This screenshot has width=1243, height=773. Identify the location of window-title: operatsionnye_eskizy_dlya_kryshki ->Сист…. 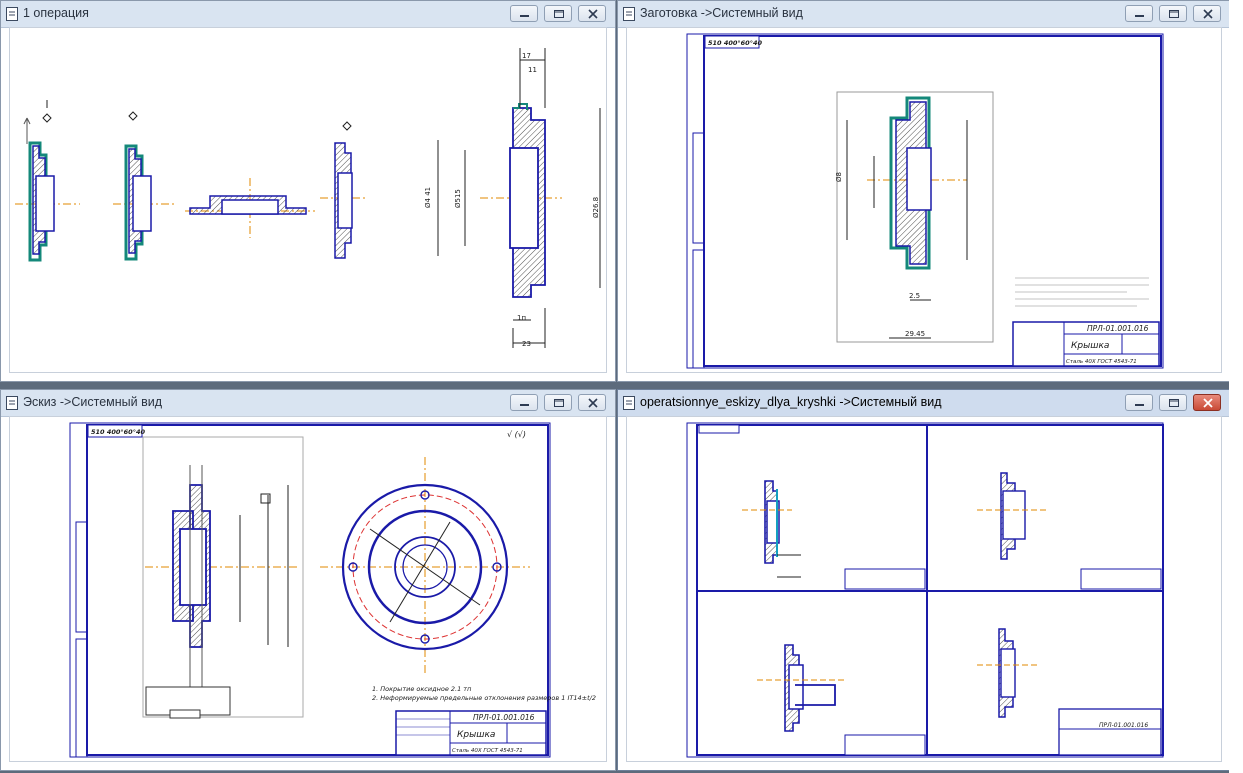
(791, 402).